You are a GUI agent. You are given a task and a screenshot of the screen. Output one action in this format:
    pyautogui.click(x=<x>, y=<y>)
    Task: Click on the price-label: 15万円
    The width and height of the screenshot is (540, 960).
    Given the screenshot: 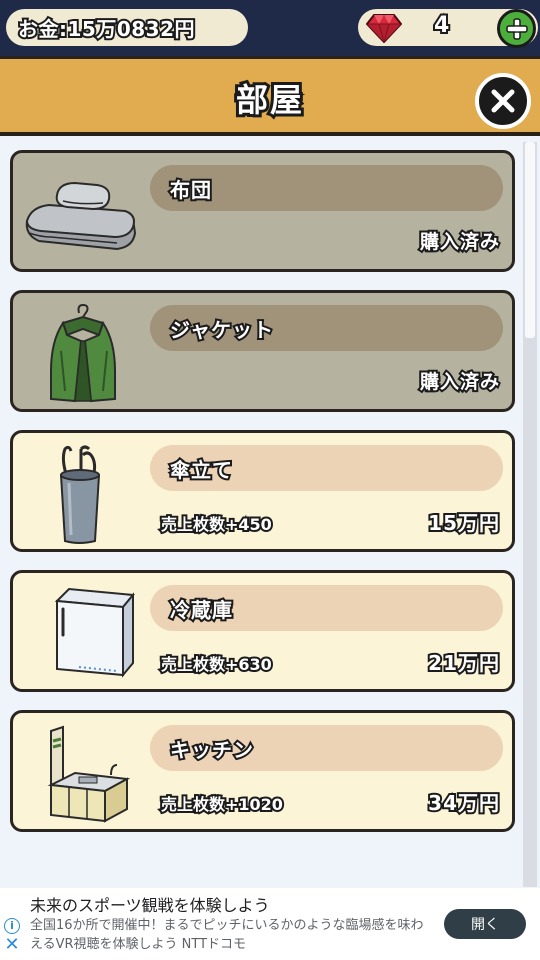 What is the action you would take?
    pyautogui.click(x=463, y=523)
    